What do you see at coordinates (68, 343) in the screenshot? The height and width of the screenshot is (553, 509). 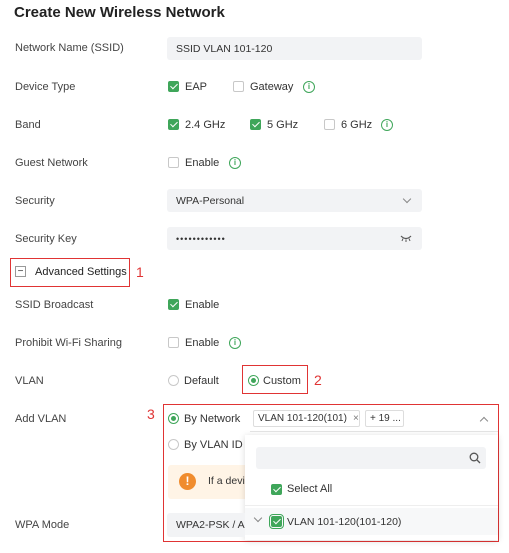 I see `prohibit-sharing-label: Prohibit Wi-Fi Sharing` at bounding box center [68, 343].